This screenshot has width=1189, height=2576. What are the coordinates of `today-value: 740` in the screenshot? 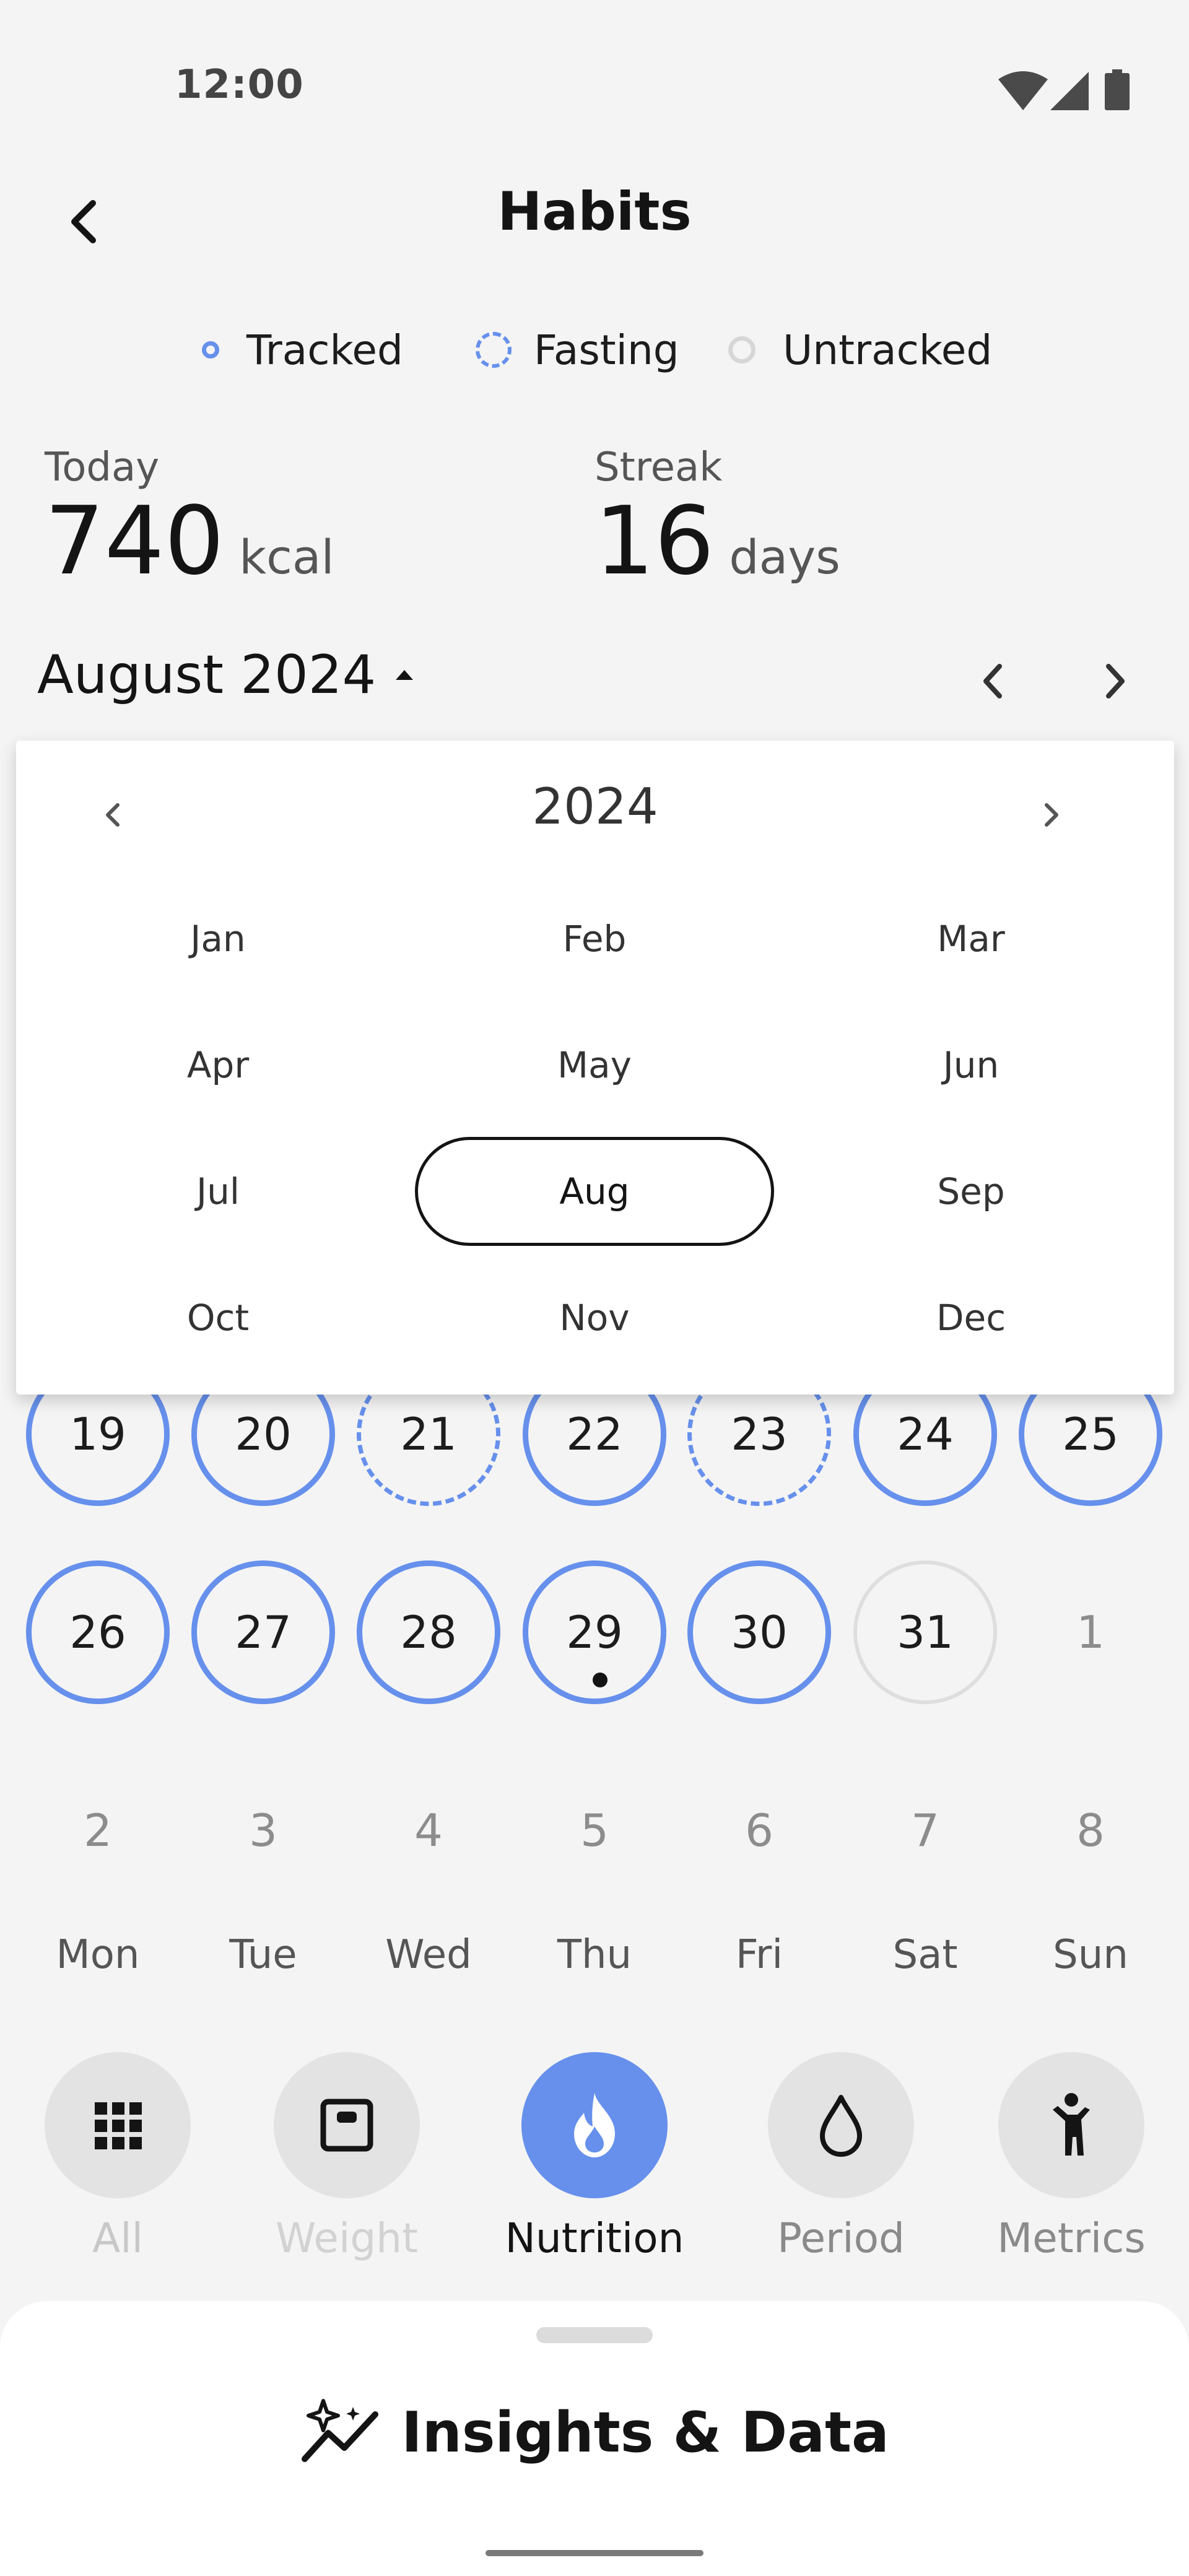 It's located at (135, 541).